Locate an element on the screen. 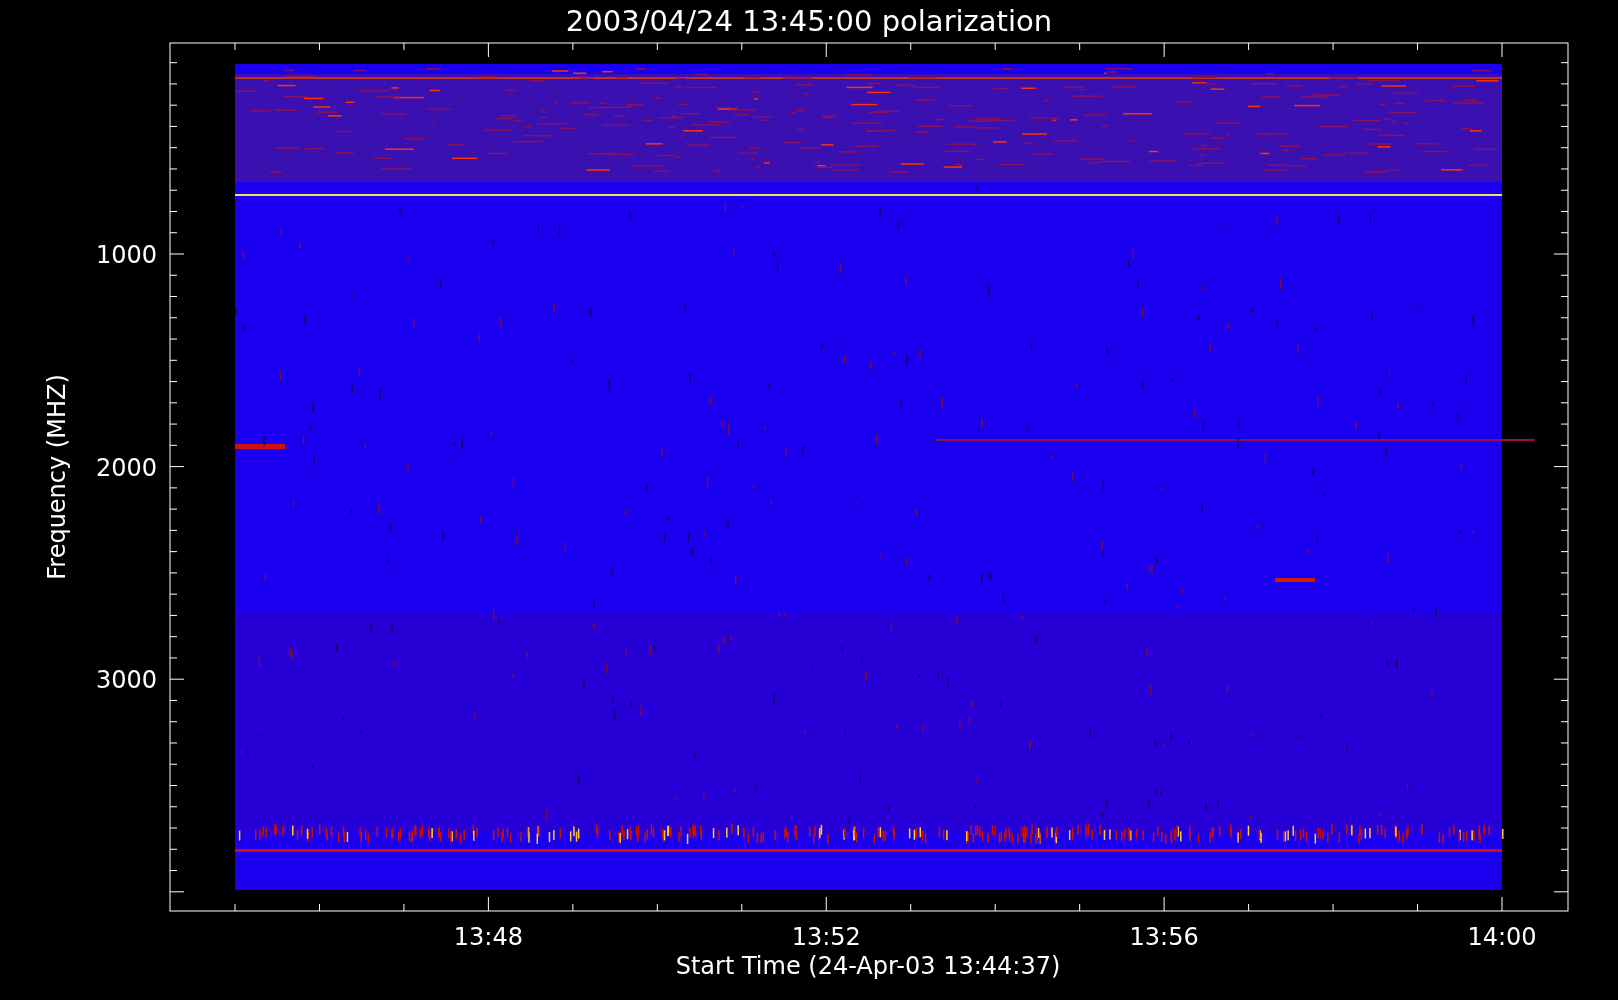  plot-title: 2003/04/24 13:45:00 polarization is located at coordinates (809, 21).